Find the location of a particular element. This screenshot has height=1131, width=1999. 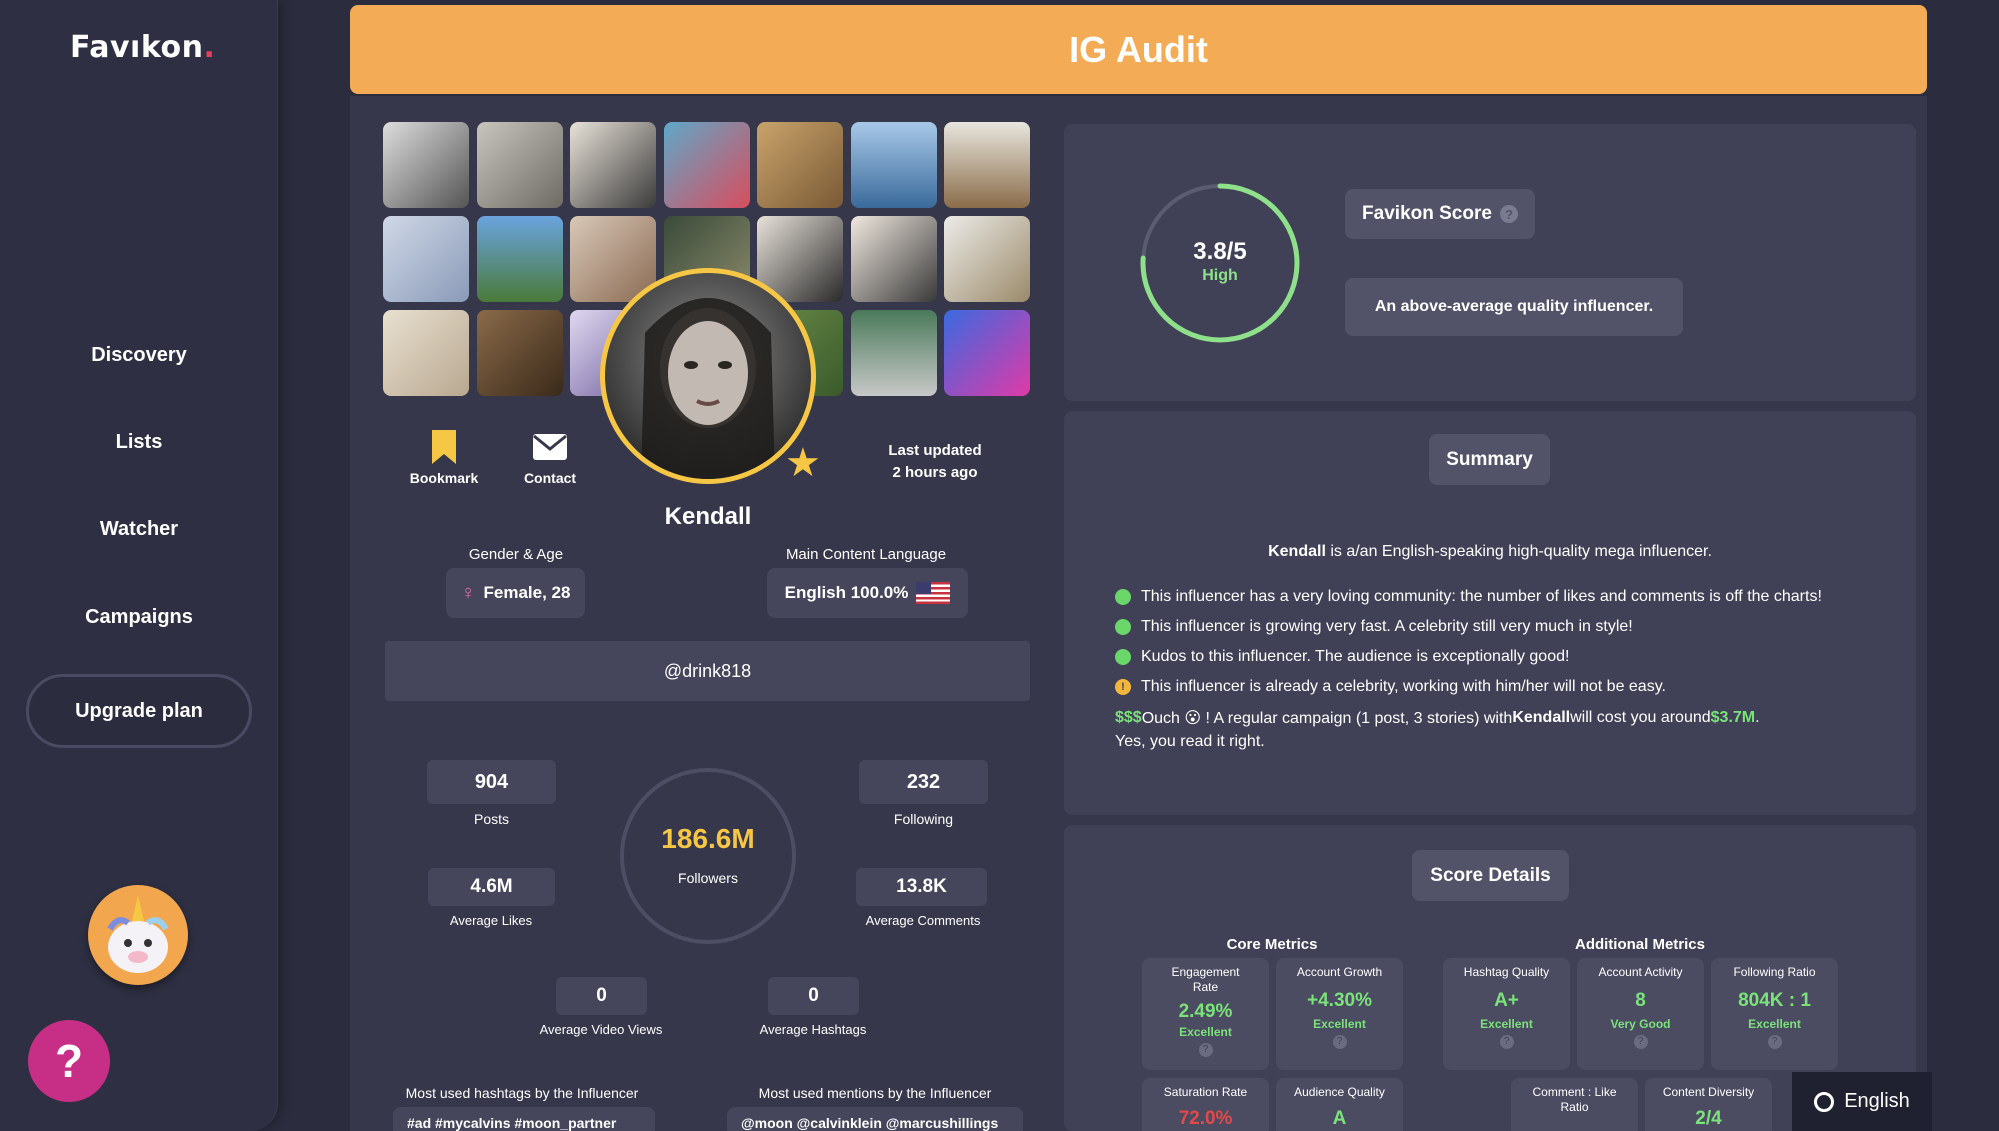

score-value: 3.8/5 is located at coordinates (1220, 251).